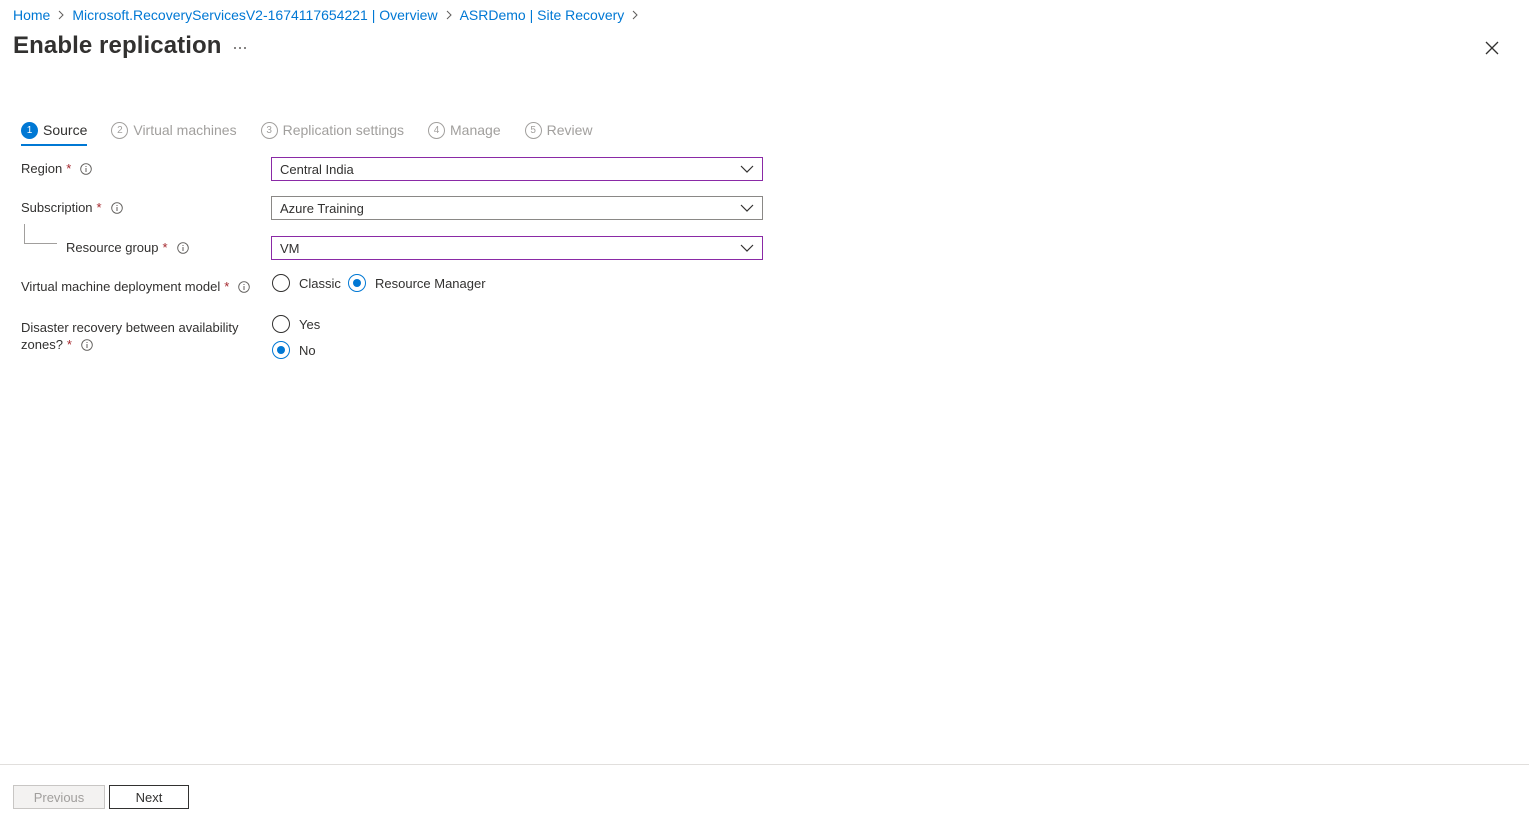 The height and width of the screenshot is (821, 1529). What do you see at coordinates (310, 324) in the screenshot?
I see `radio-label: Yes` at bounding box center [310, 324].